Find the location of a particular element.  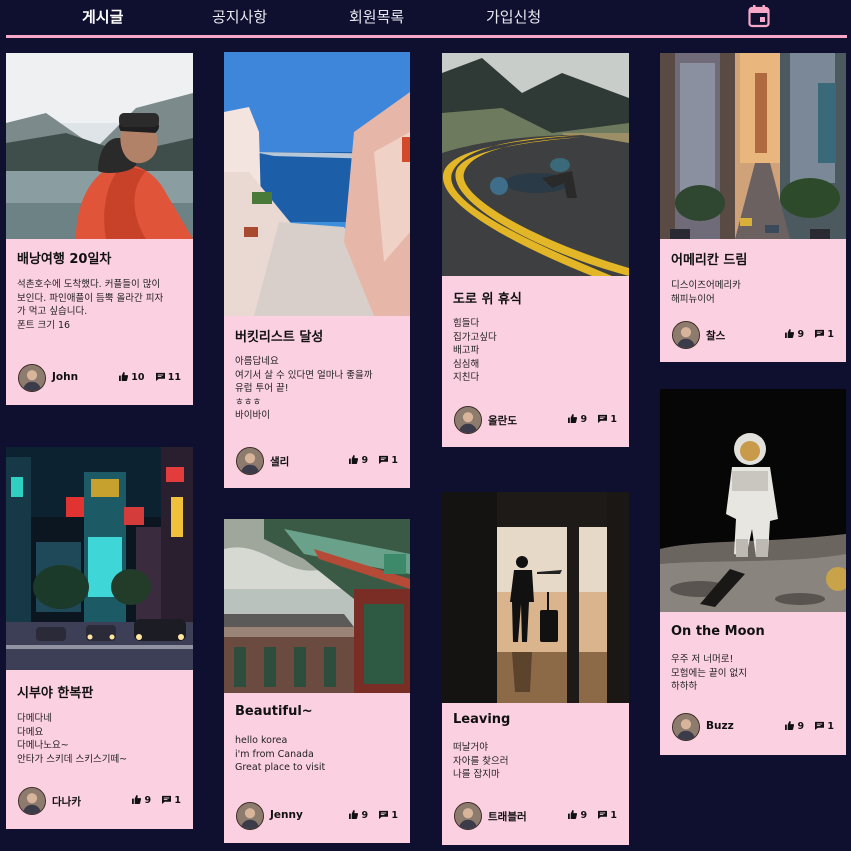

author-name: John is located at coordinates (65, 377).